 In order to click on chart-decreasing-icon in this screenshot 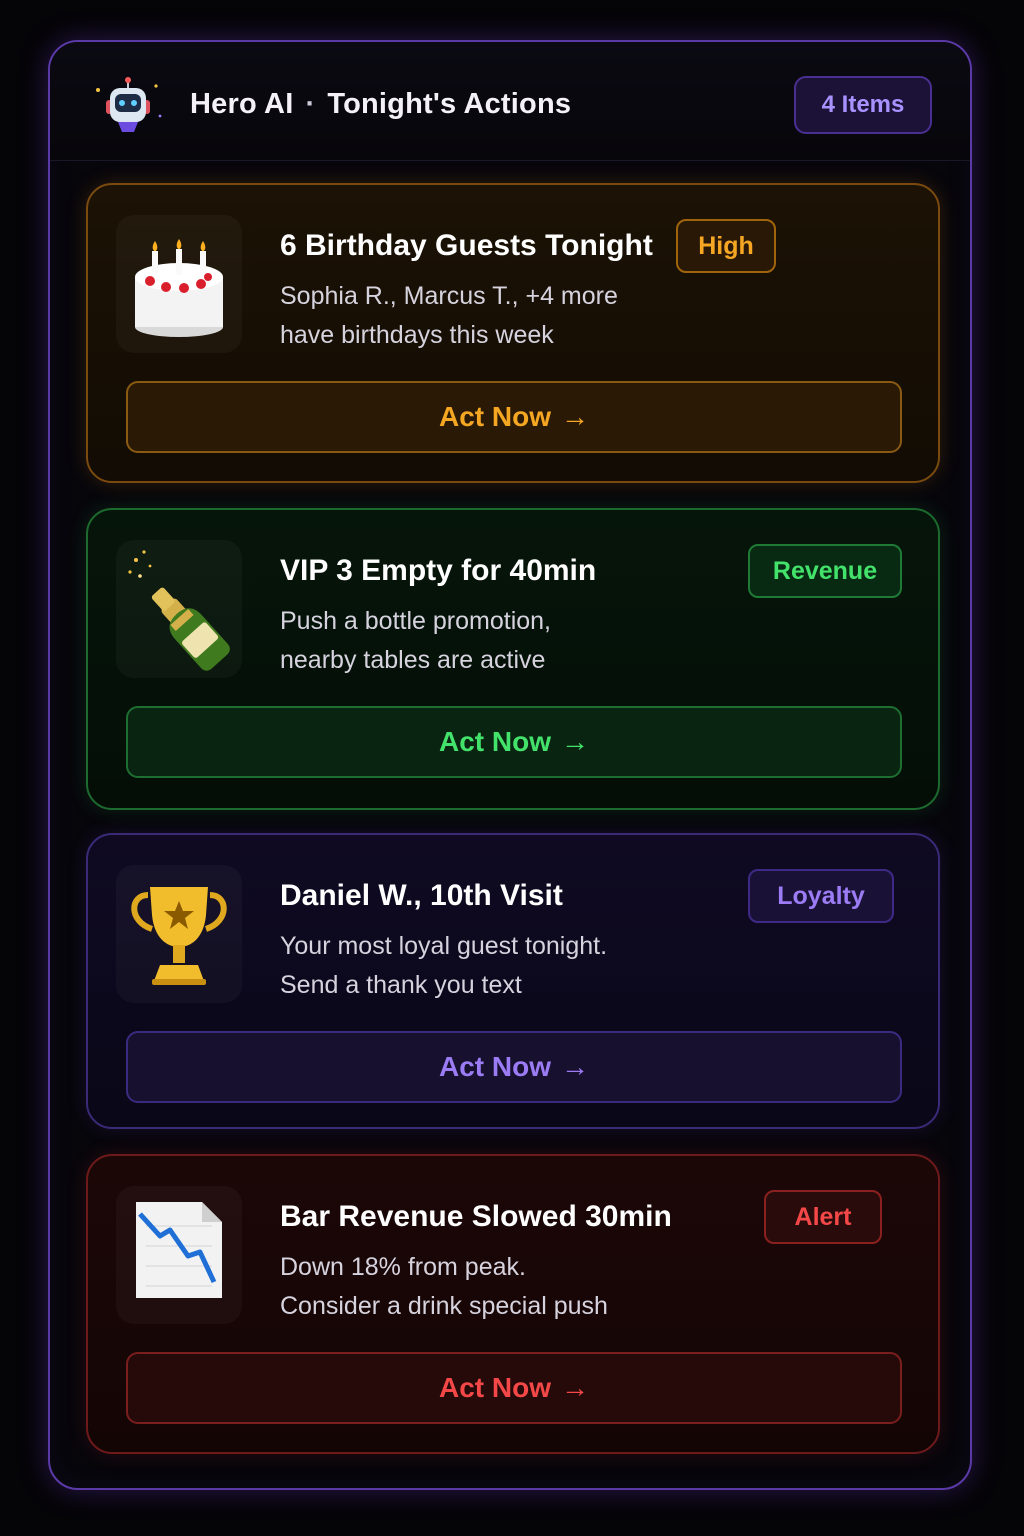, I will do `click(179, 1250)`.